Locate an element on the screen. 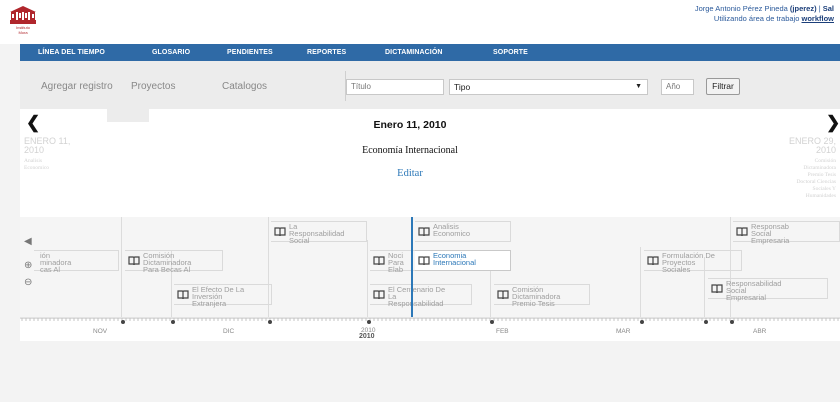 This screenshot has height=402, width=840. projects-link: Proyectos is located at coordinates (153, 86).